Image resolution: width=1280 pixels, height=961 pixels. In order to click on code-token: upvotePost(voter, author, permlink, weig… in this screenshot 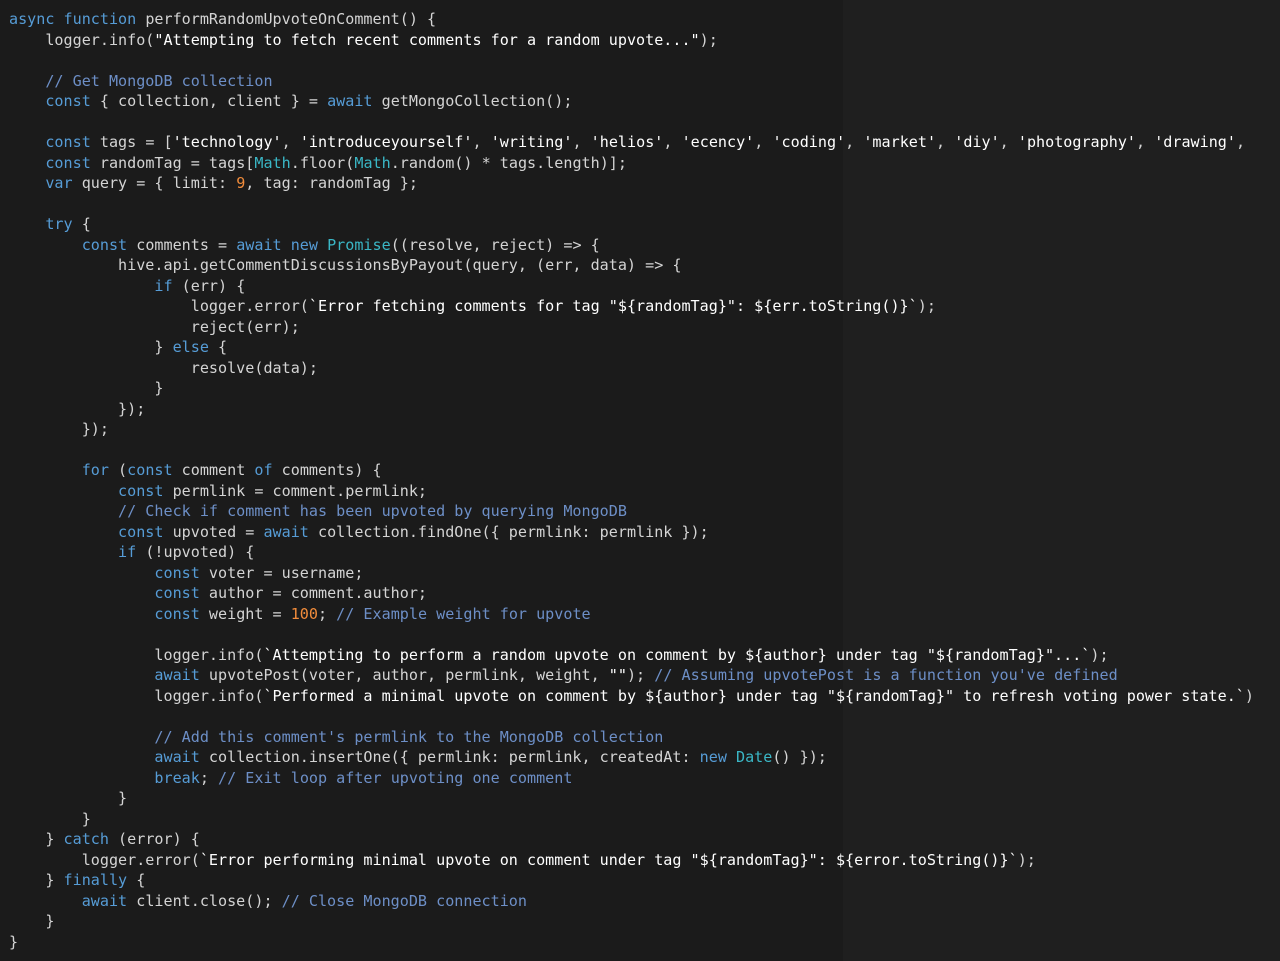, I will do `click(404, 675)`.